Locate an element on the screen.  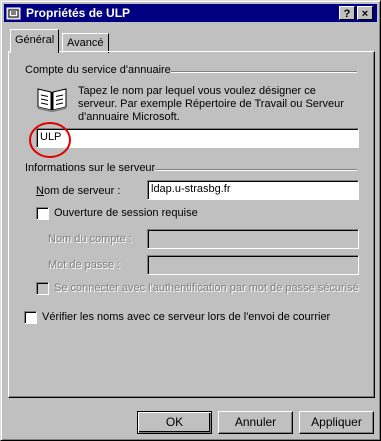
server-name-label: Nom de serveur : is located at coordinates (78, 191).